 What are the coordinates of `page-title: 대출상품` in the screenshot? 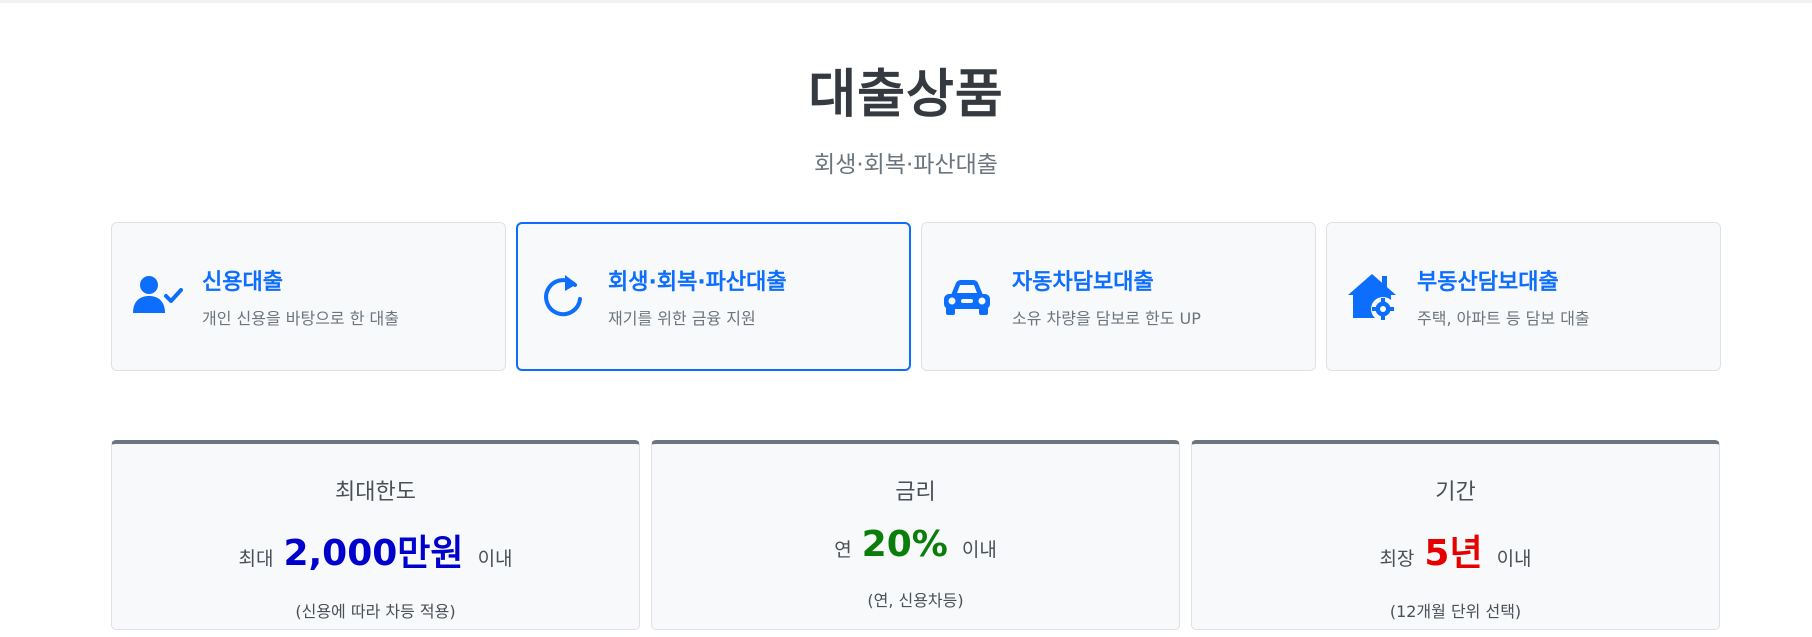 It's located at (906, 95).